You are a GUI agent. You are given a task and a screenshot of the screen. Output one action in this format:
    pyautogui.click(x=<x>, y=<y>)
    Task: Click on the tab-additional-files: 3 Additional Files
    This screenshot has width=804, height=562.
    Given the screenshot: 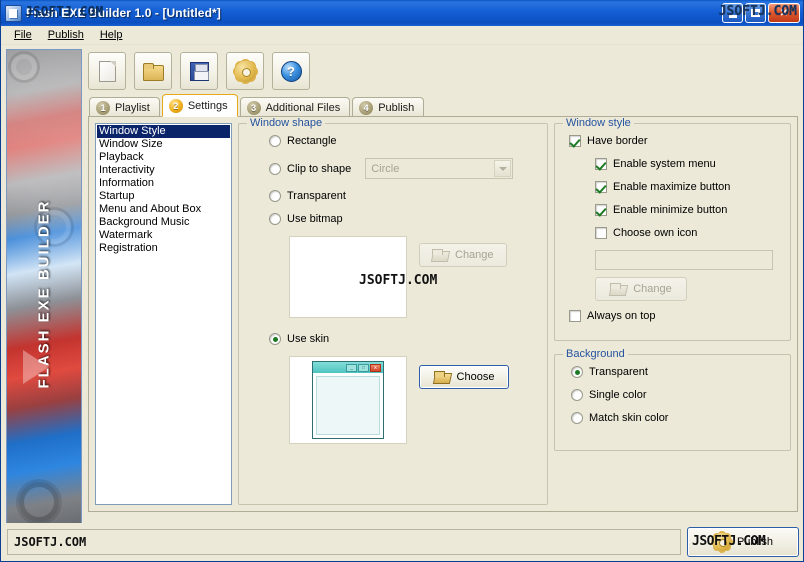 What is the action you would take?
    pyautogui.click(x=295, y=107)
    